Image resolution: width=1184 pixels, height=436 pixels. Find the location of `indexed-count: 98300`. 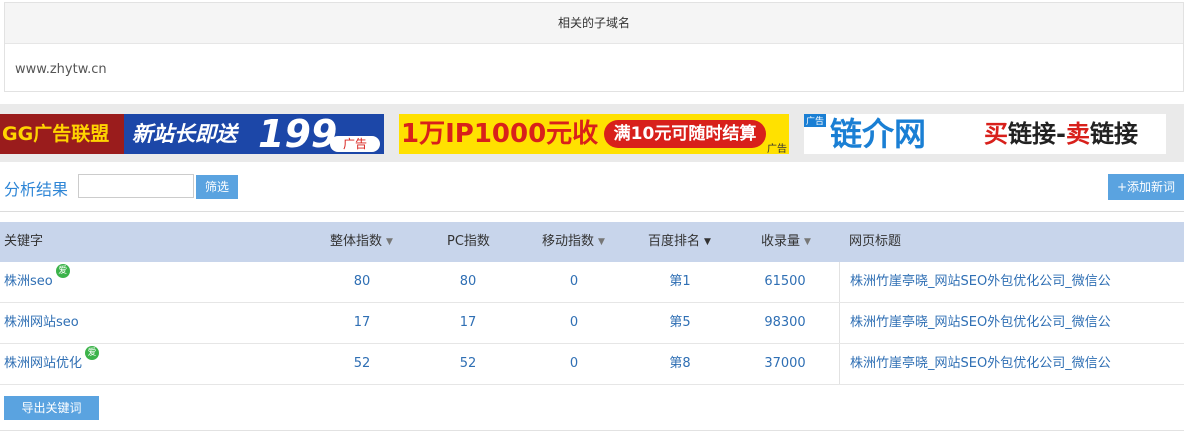

indexed-count: 98300 is located at coordinates (785, 323).